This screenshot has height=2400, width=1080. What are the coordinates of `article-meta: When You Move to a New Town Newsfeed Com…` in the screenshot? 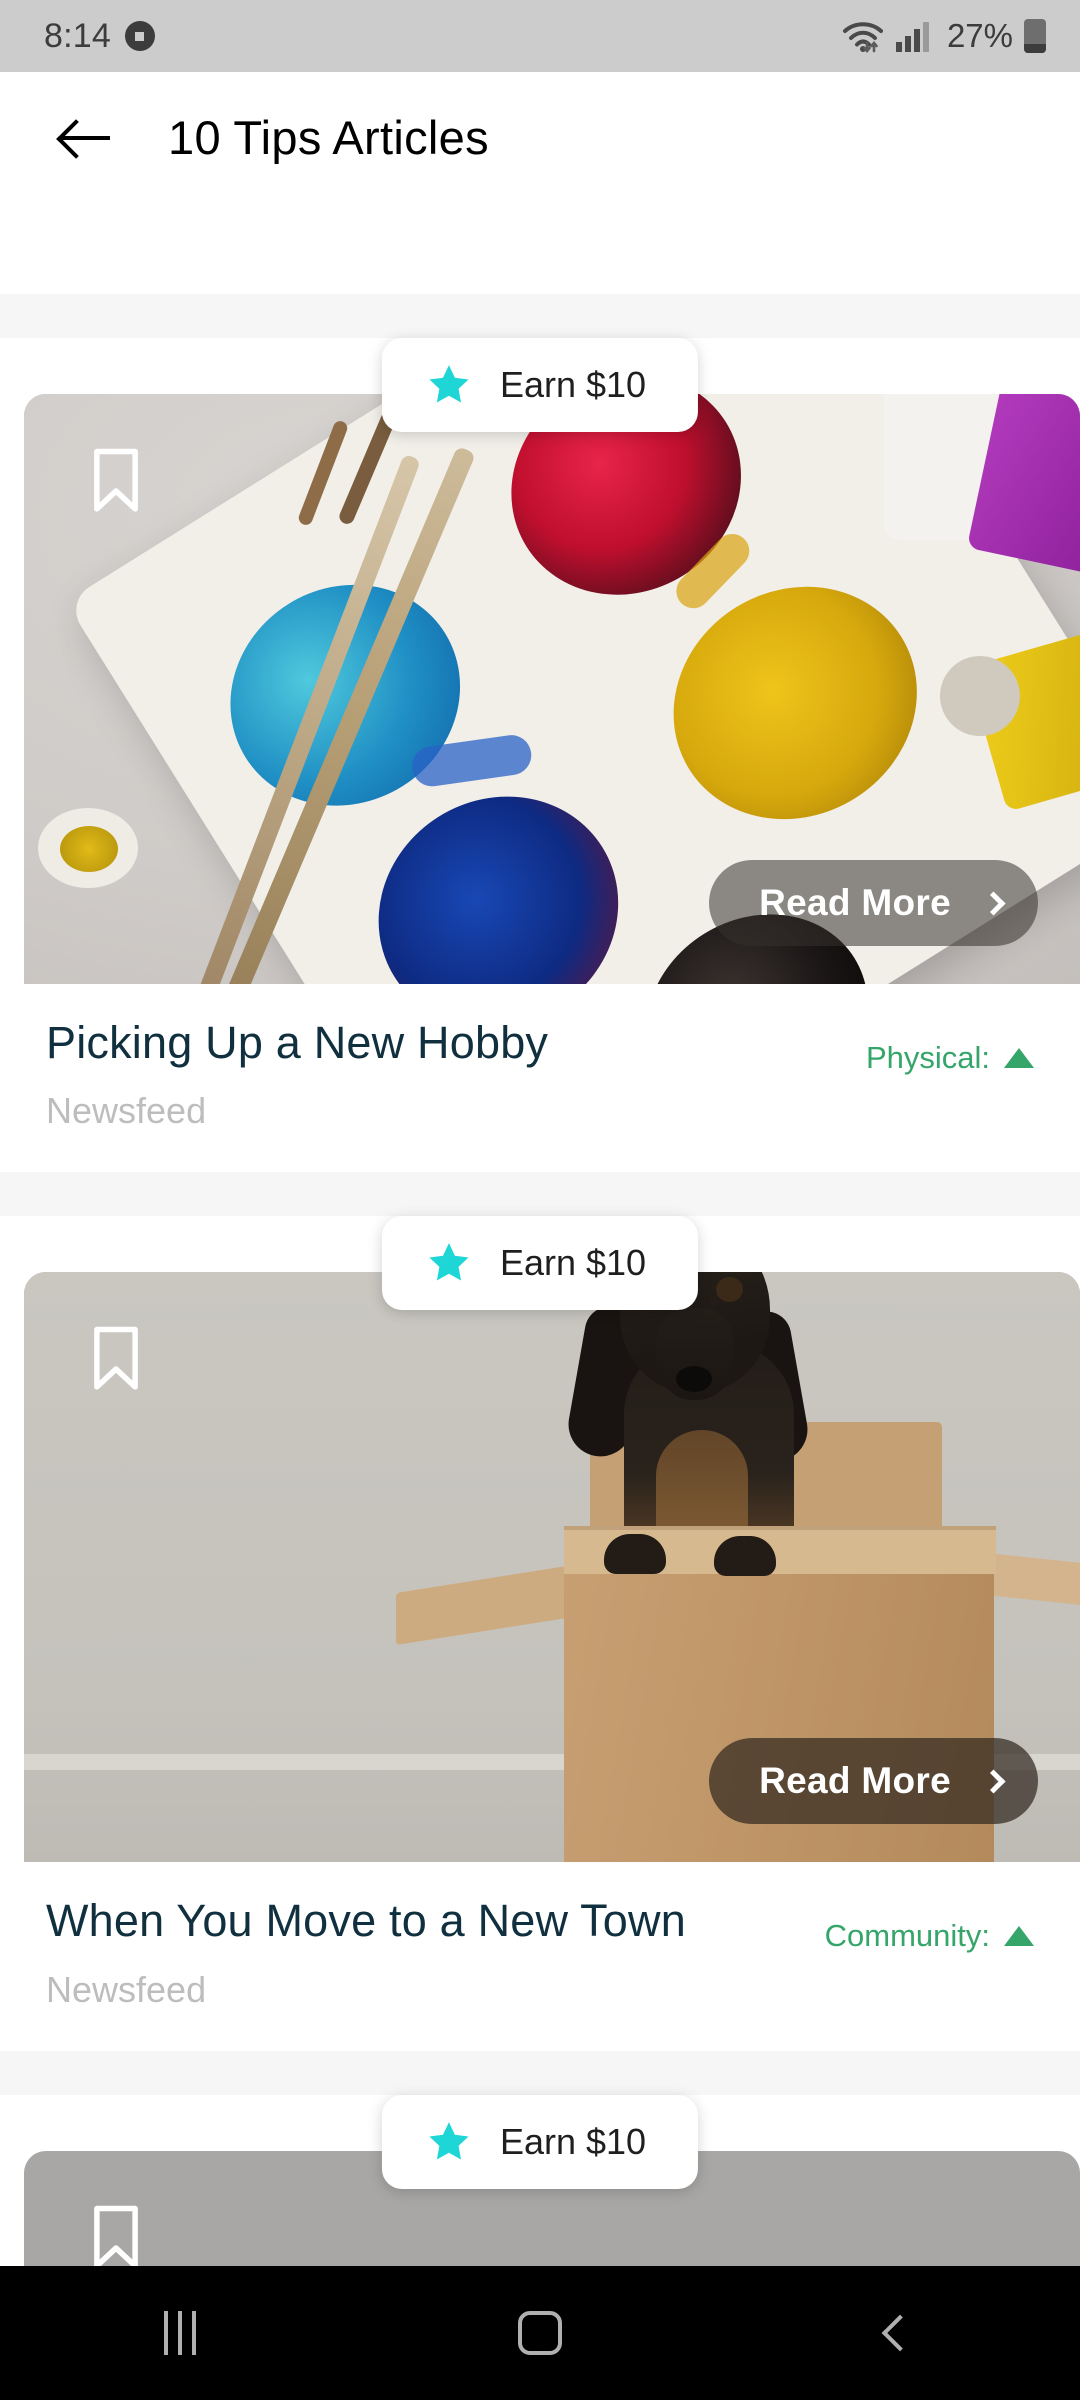 It's located at (540, 1956).